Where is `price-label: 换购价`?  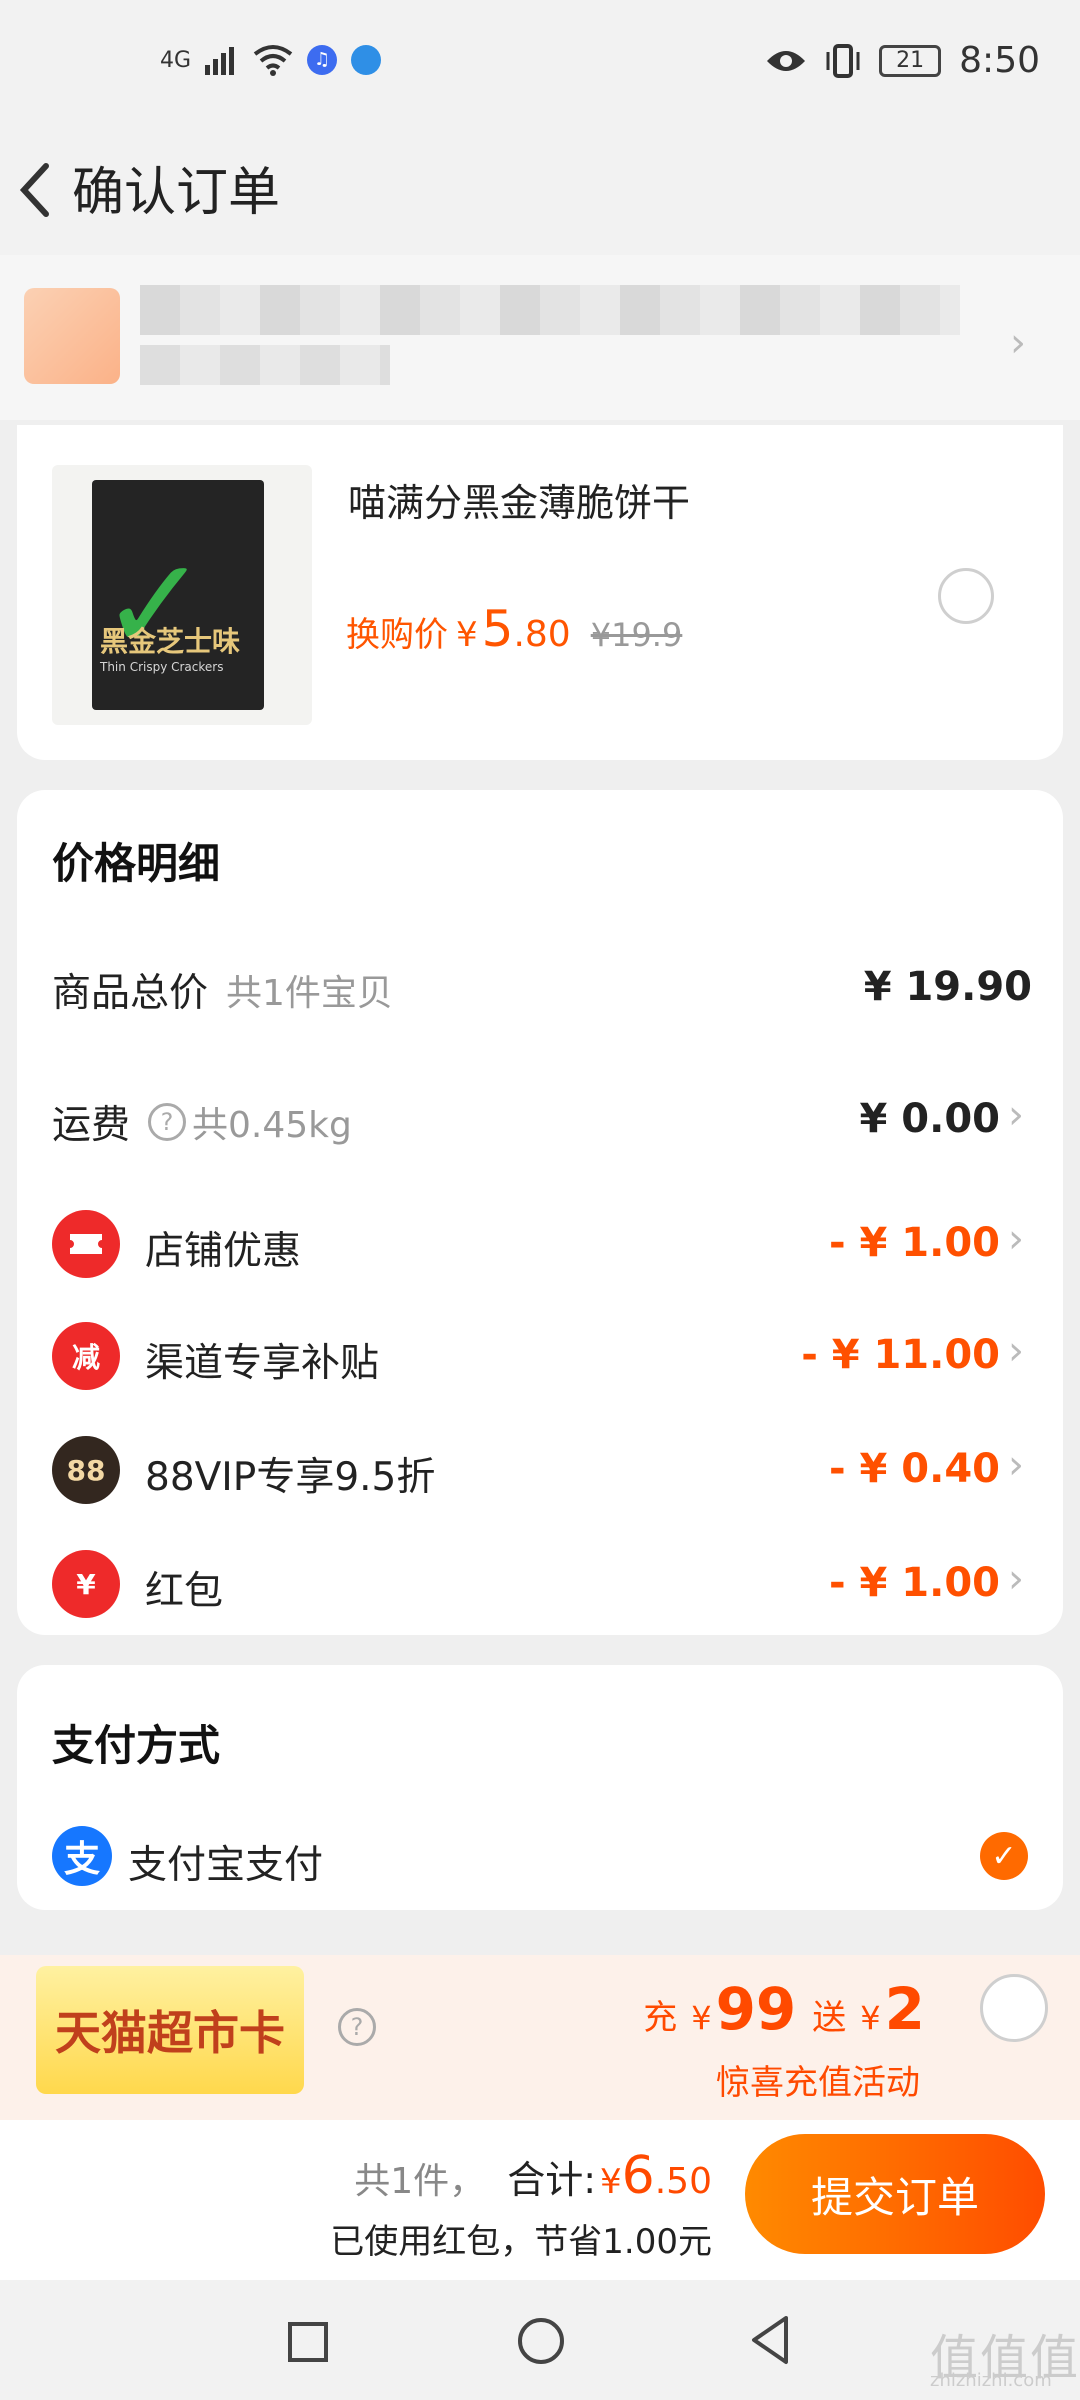 price-label: 换购价 is located at coordinates (397, 635).